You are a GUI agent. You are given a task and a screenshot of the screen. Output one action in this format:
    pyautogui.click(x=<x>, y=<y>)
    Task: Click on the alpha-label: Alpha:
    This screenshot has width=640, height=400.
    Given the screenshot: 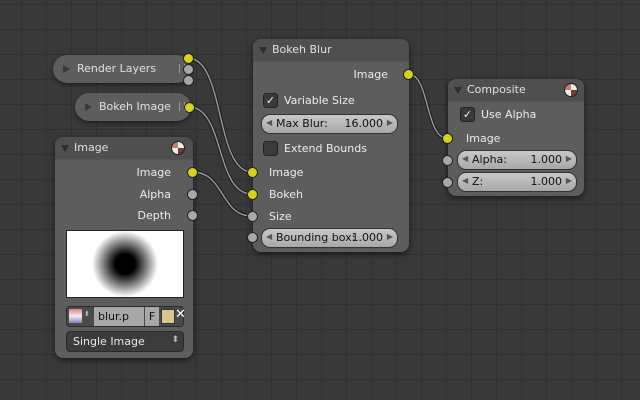 What is the action you would take?
    pyautogui.click(x=489, y=159)
    